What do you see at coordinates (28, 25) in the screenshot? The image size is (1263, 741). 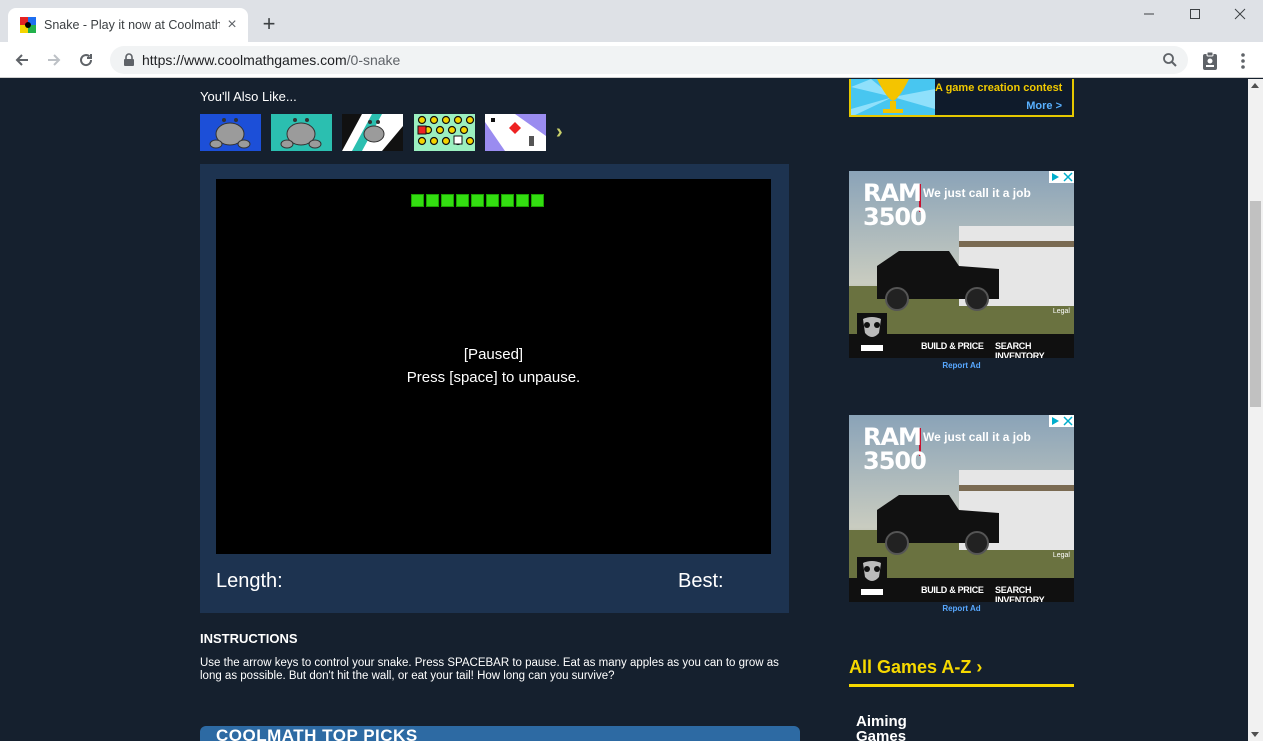 I see `coolmath-favicon-icon` at bounding box center [28, 25].